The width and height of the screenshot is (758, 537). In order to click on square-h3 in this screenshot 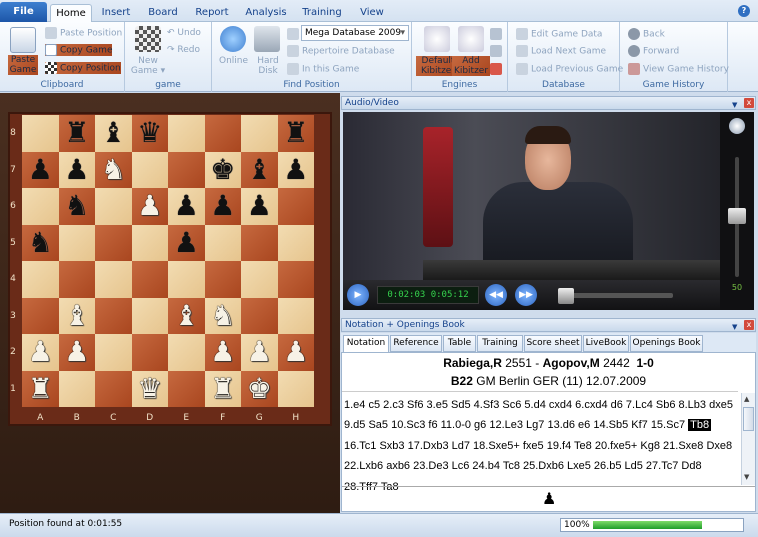, I will do `click(295, 315)`.